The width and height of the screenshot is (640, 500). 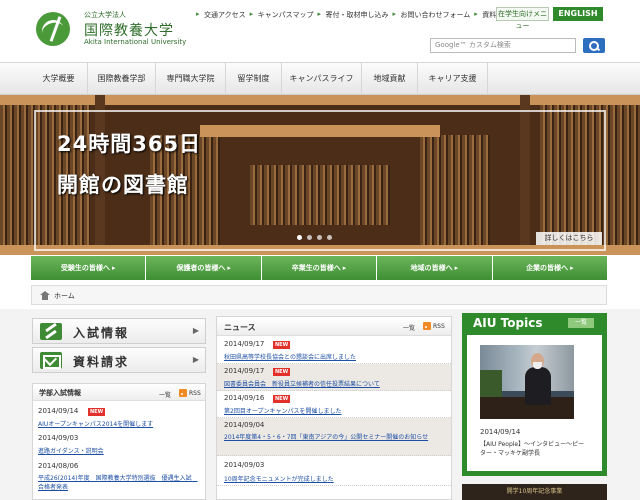 What do you see at coordinates (129, 30) in the screenshot?
I see `university-name: 国際教養大学` at bounding box center [129, 30].